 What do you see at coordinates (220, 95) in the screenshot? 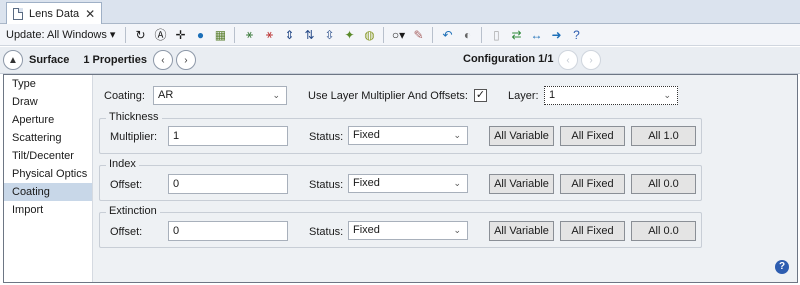
I see `coating-select: AR ⌄` at bounding box center [220, 95].